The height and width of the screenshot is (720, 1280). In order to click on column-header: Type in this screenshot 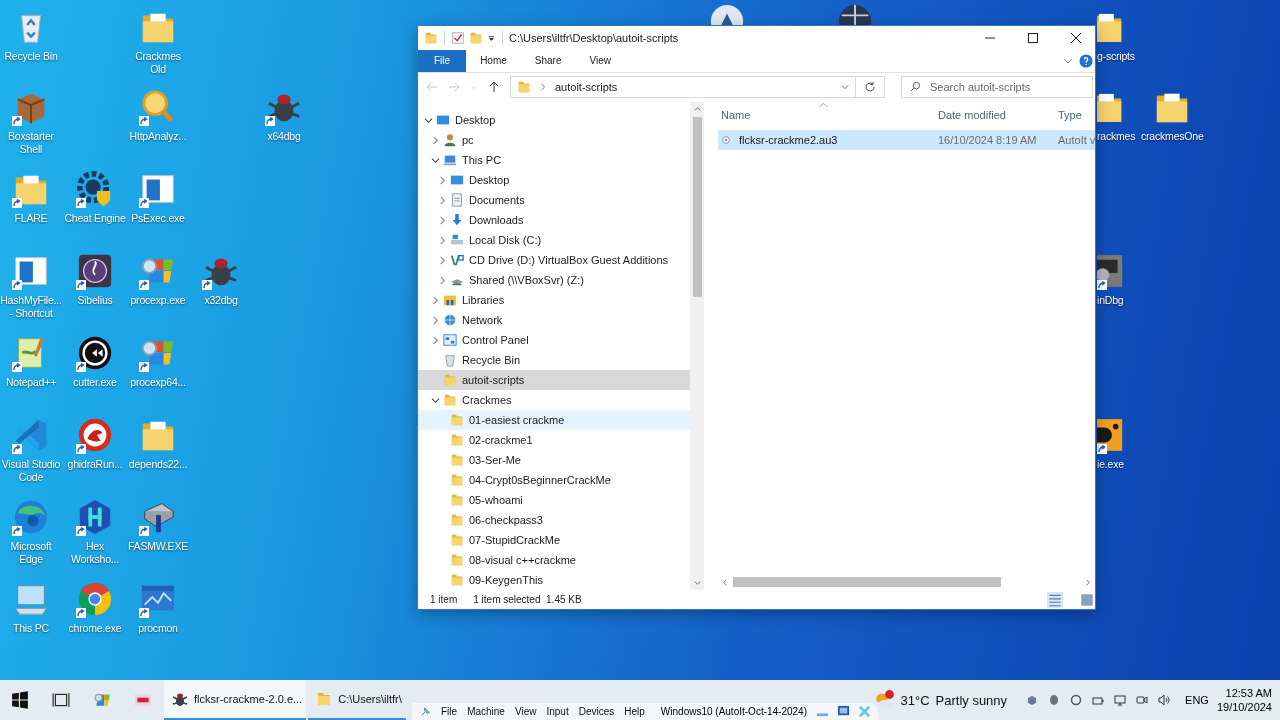, I will do `click(1070, 115)`.